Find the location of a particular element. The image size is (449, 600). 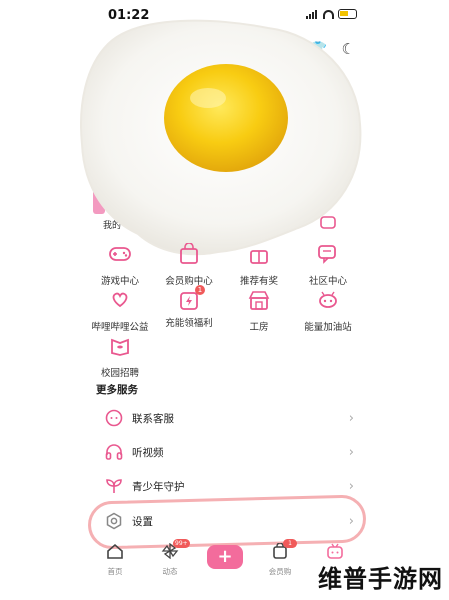

nav-dynamics: 99+ 动态 is located at coordinates (170, 558).